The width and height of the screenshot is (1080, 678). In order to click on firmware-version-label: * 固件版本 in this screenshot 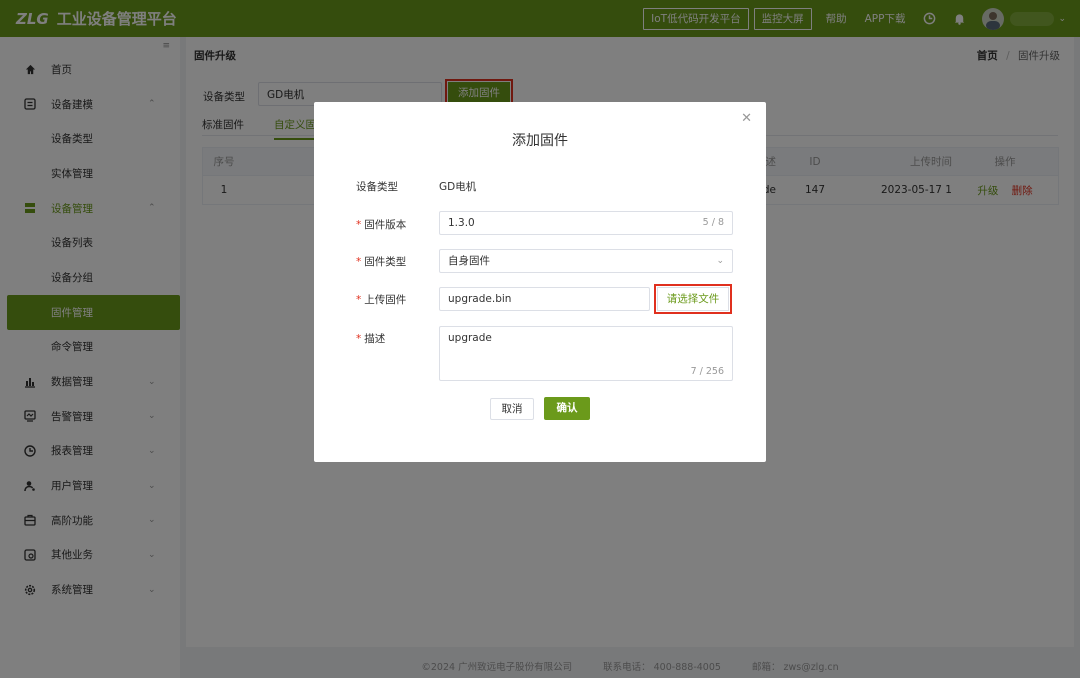, I will do `click(381, 224)`.